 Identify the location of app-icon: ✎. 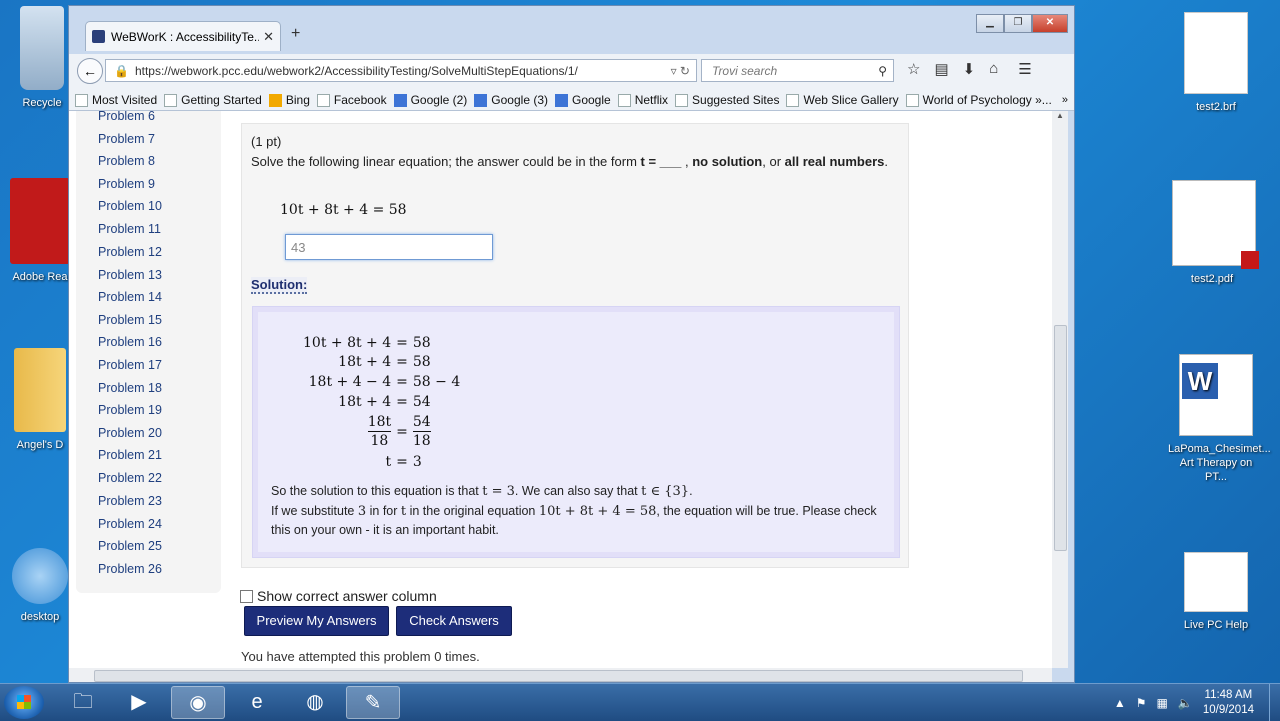
(373, 702).